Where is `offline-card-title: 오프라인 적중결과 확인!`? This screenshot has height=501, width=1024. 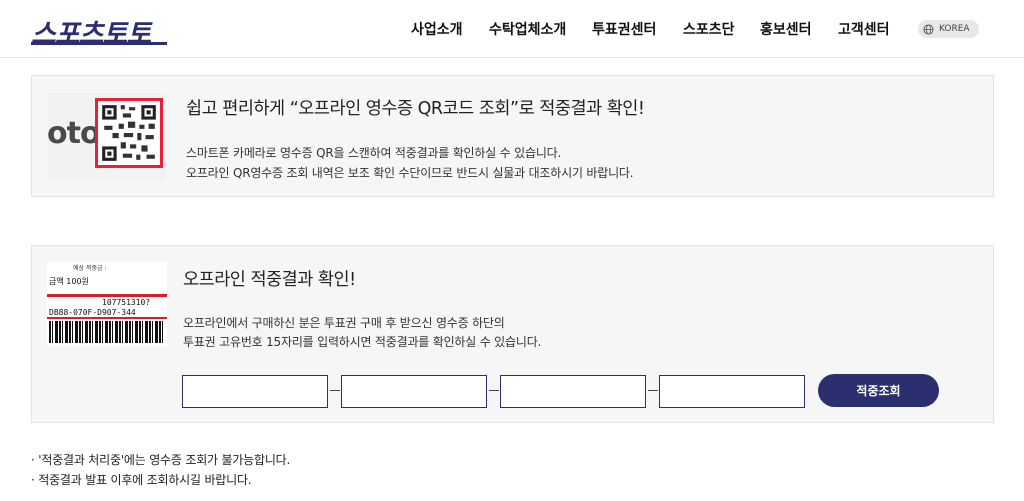 offline-card-title: 오프라인 적중결과 확인! is located at coordinates (269, 280).